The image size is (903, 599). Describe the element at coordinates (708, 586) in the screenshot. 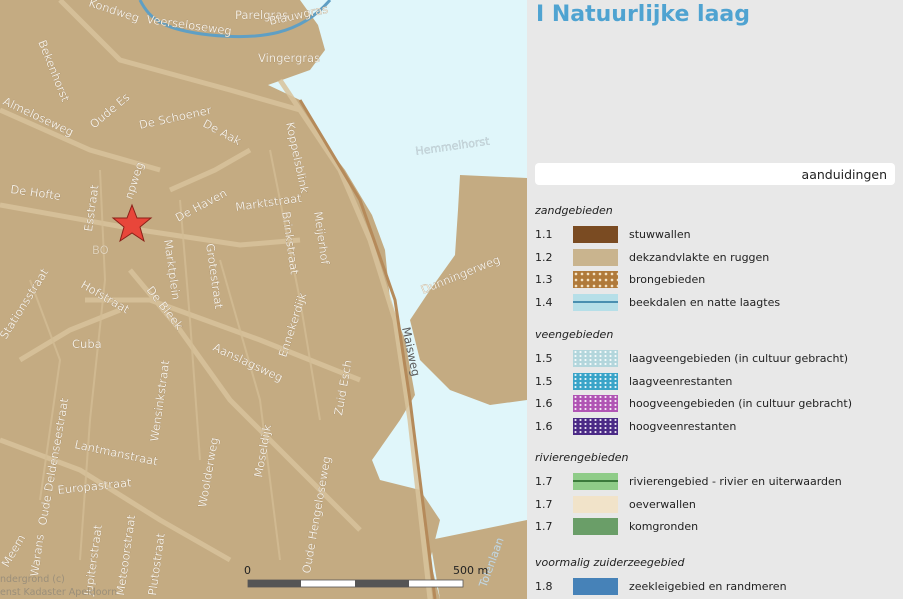

I see `legend-item-label: zeekleigebied en randmeren` at that location.